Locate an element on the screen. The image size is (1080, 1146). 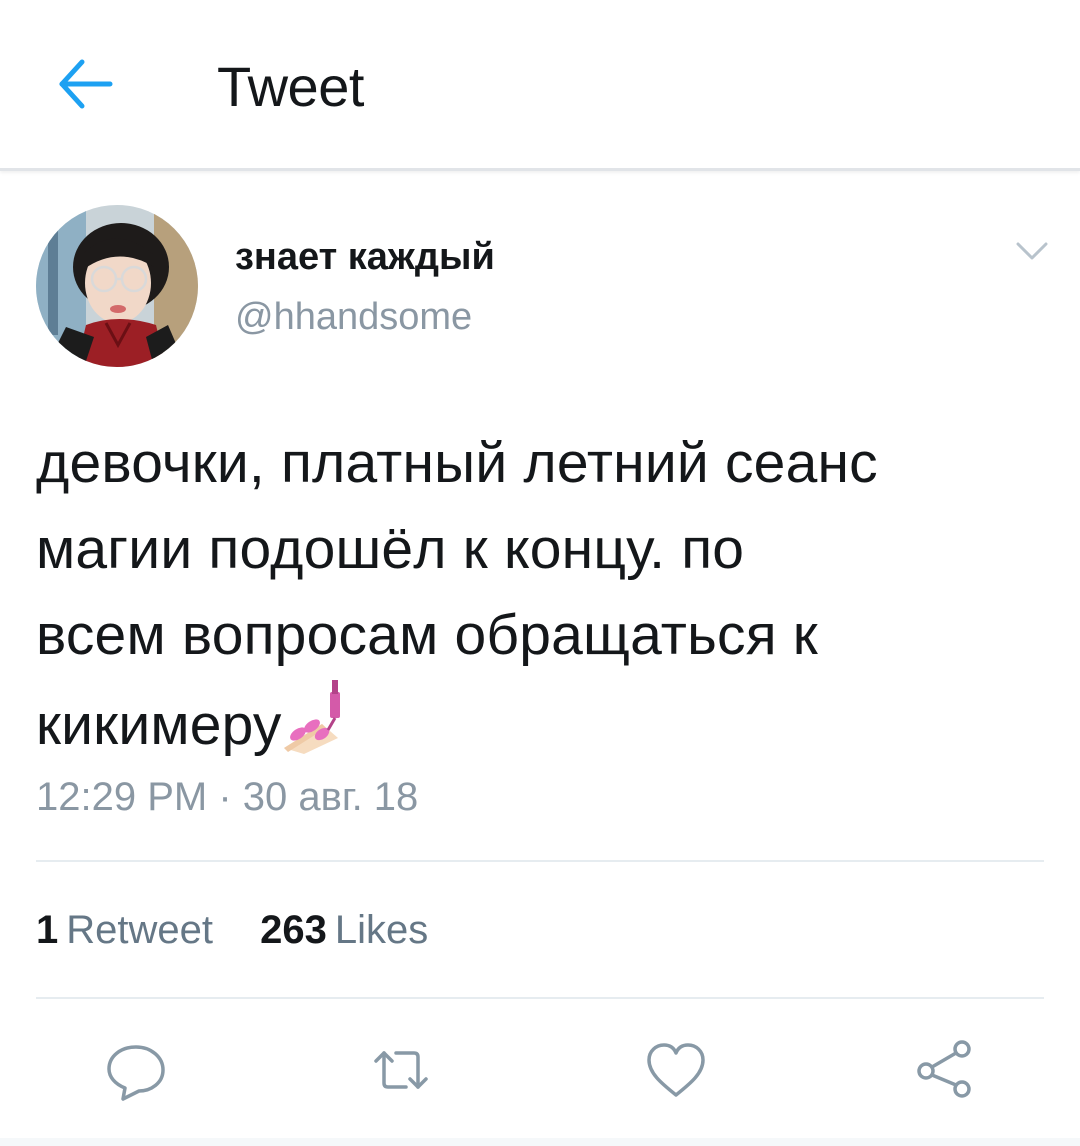
heart-icon is located at coordinates (676, 1070).